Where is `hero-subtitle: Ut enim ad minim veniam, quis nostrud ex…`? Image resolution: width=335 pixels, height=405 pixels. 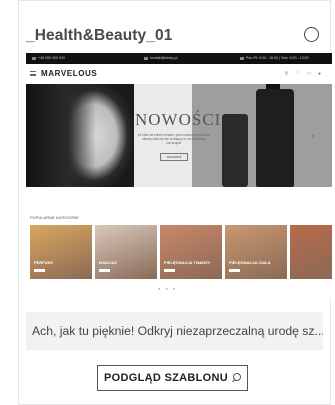
hero-subtitle: Ut enim ad minim veniam, quis nostrud ex… is located at coordinates (174, 139).